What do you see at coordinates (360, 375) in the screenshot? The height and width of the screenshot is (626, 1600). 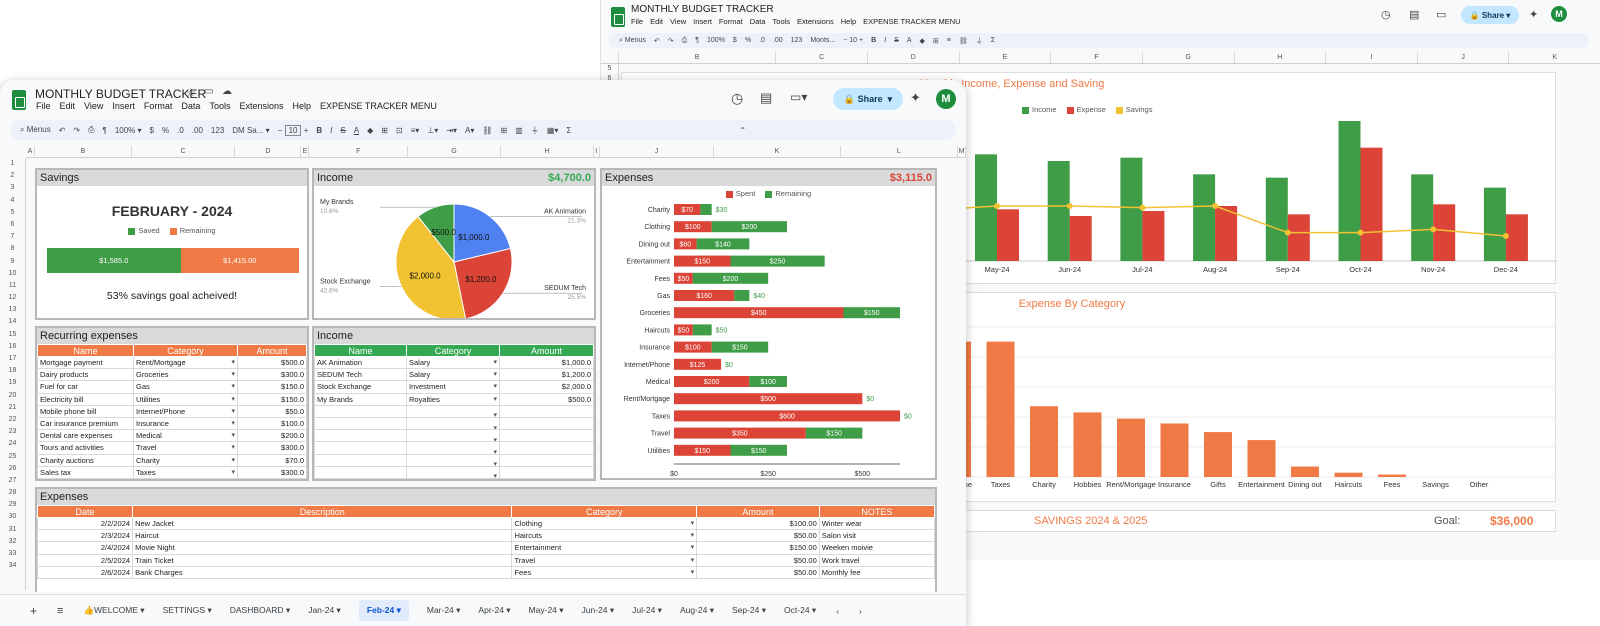 I see `table-cell: SEDUM Tech` at bounding box center [360, 375].